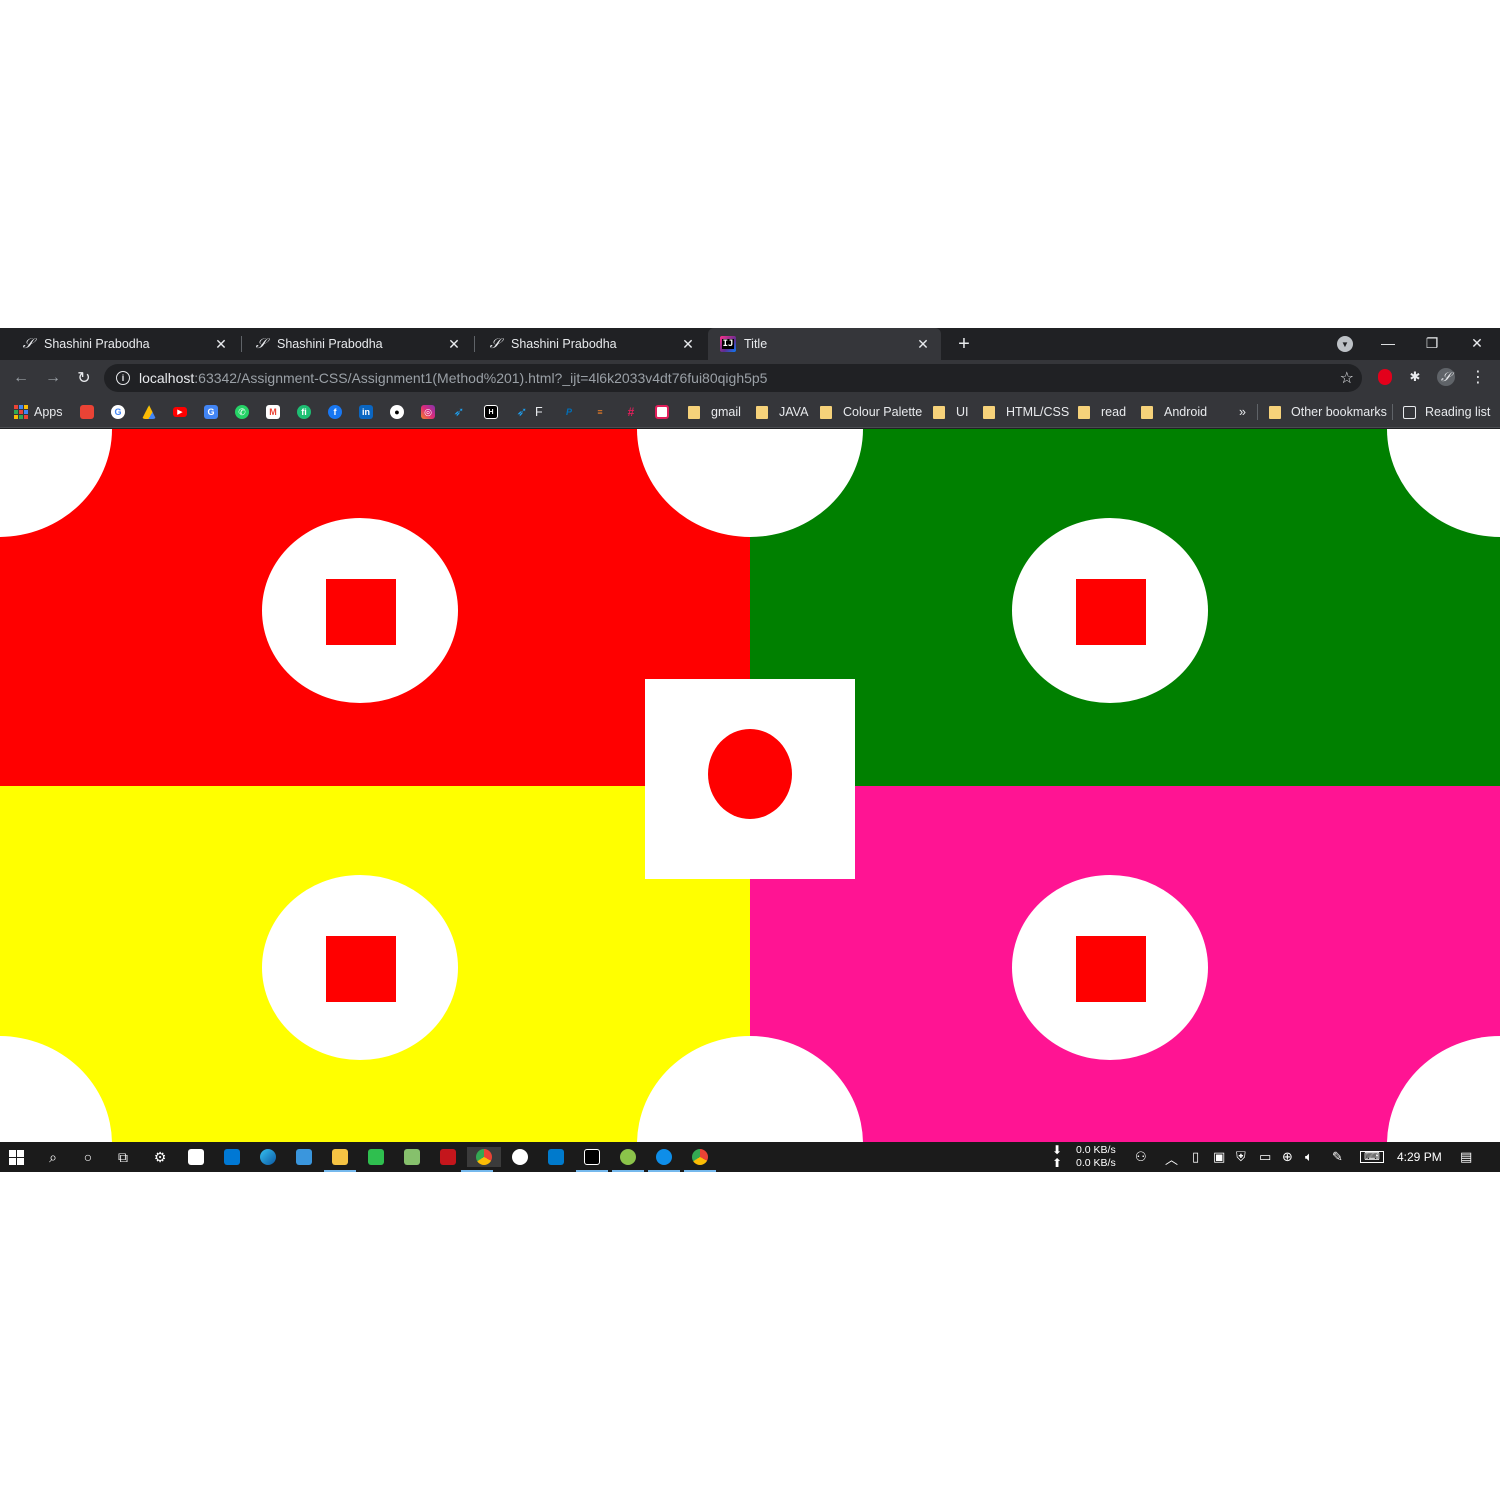  I want to click on bookmark-folder-android: Android, so click(1174, 412).